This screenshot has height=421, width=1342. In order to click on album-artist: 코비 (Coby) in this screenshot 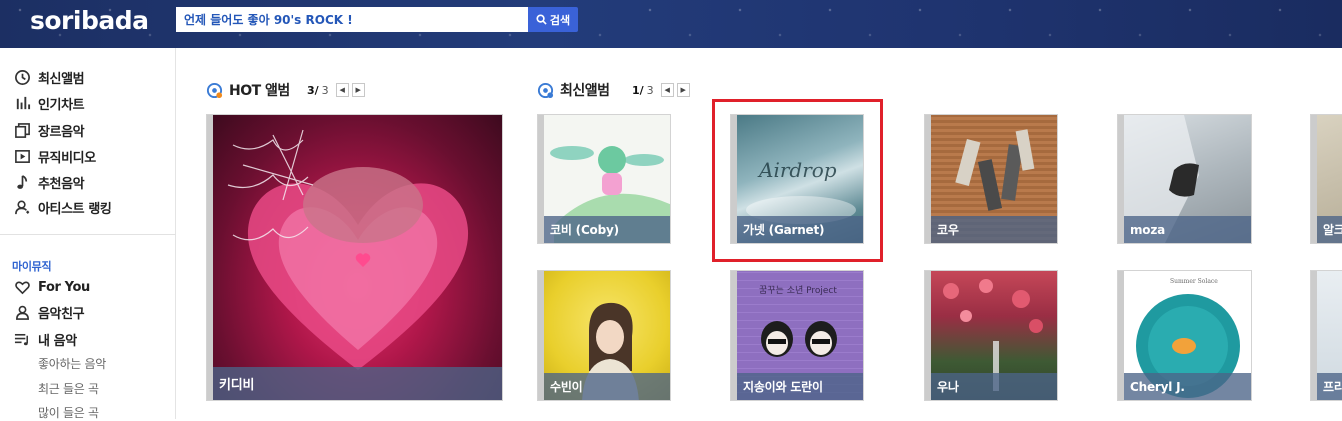, I will do `click(584, 230)`.